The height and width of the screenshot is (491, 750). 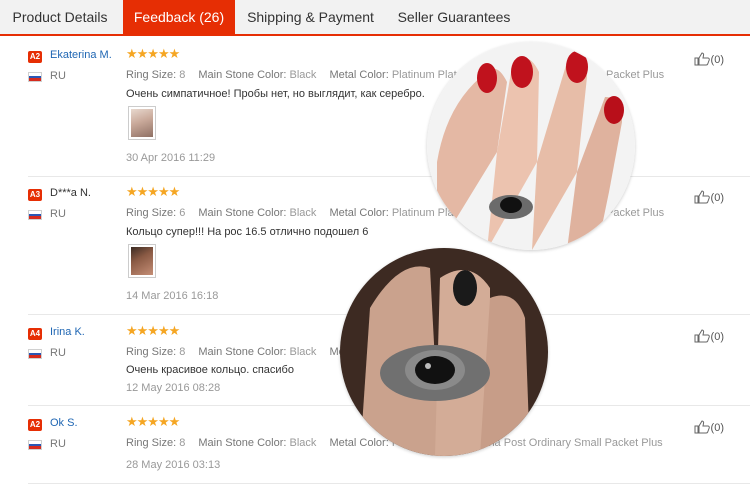 I want to click on ring-photo-detail, so click(x=444, y=352).